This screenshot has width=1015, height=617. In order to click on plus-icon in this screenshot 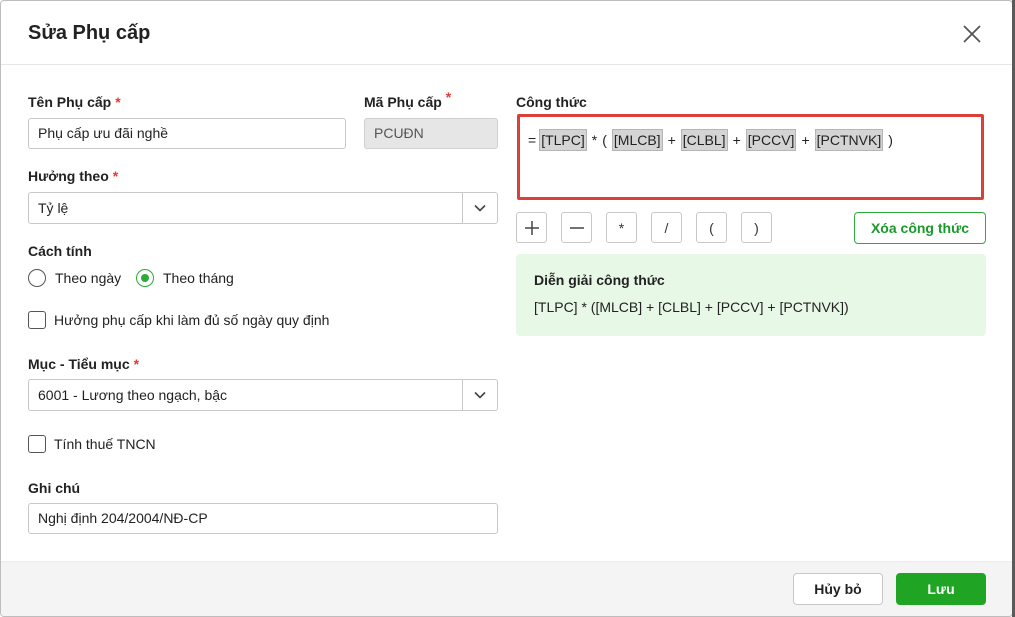, I will do `click(531, 227)`.